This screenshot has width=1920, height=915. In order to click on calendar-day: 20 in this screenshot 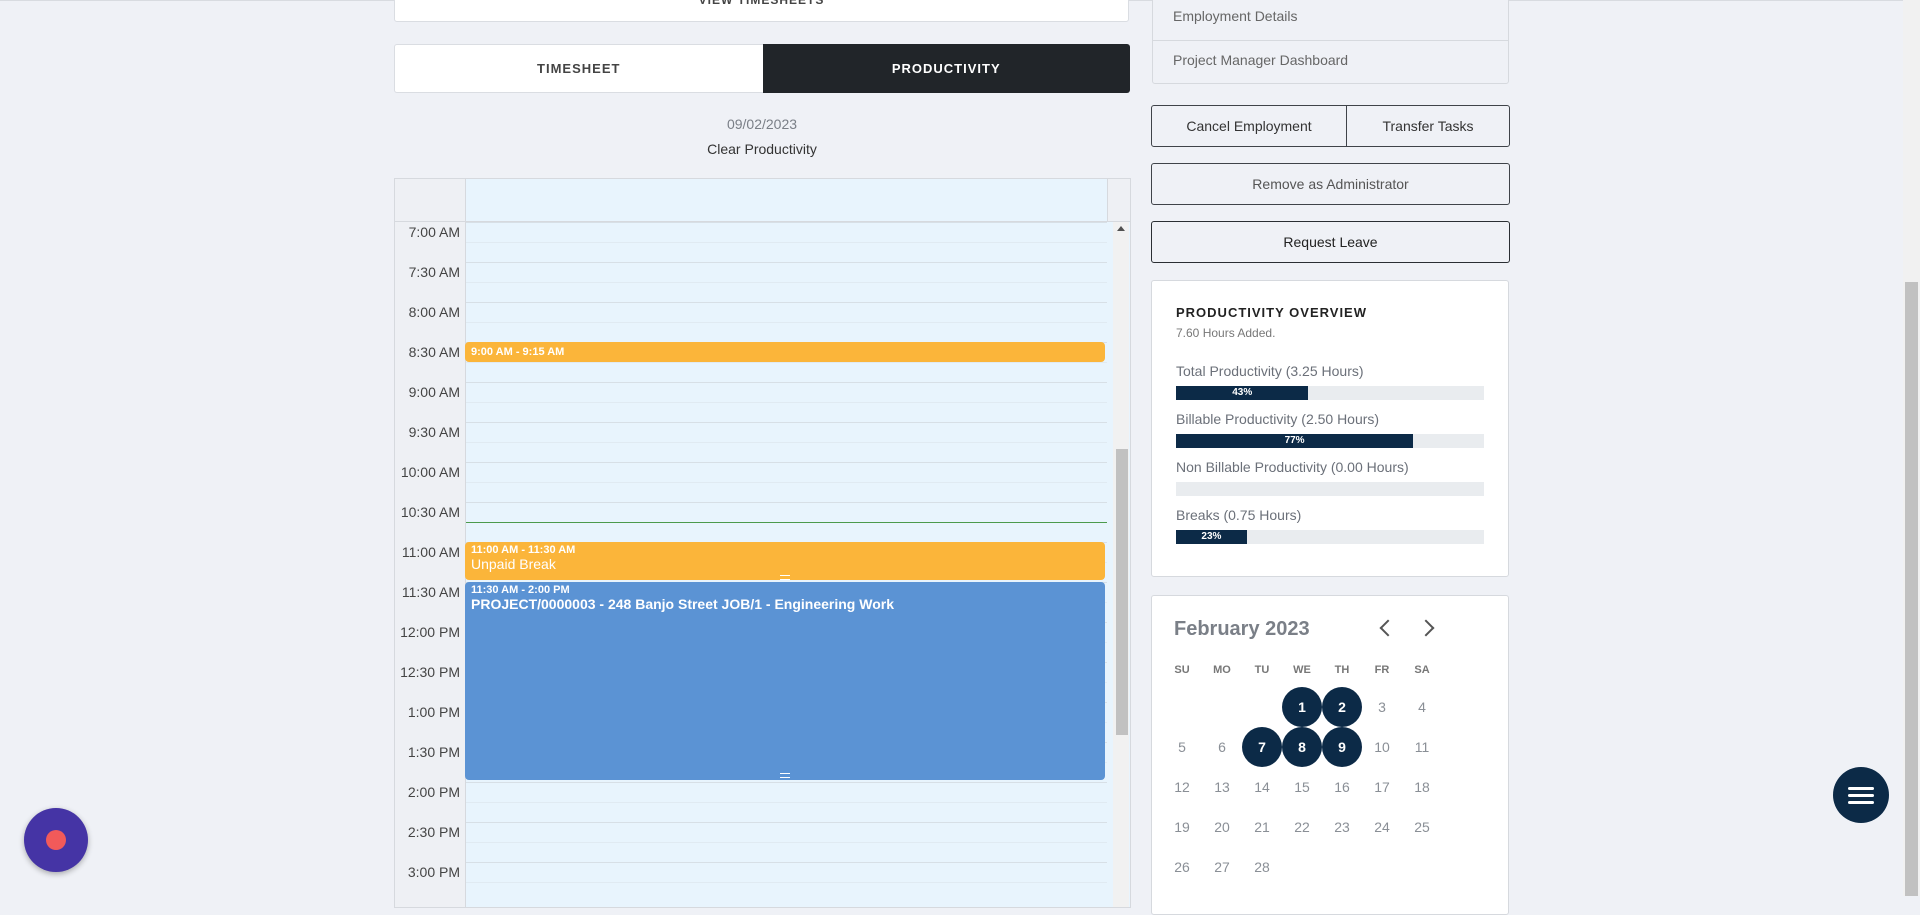, I will do `click(1222, 827)`.